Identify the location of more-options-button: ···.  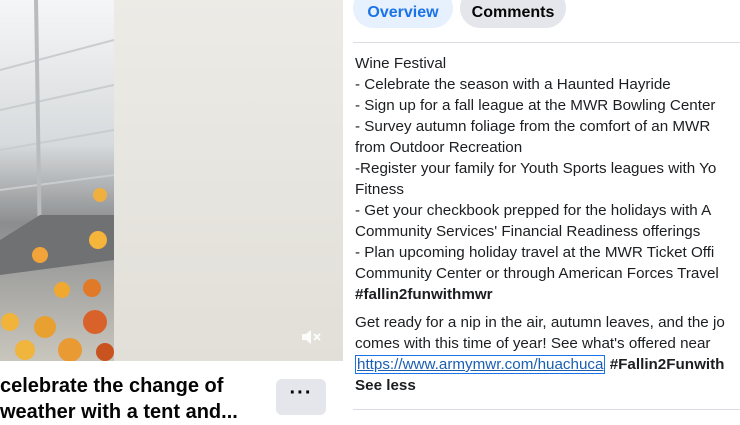
(301, 397).